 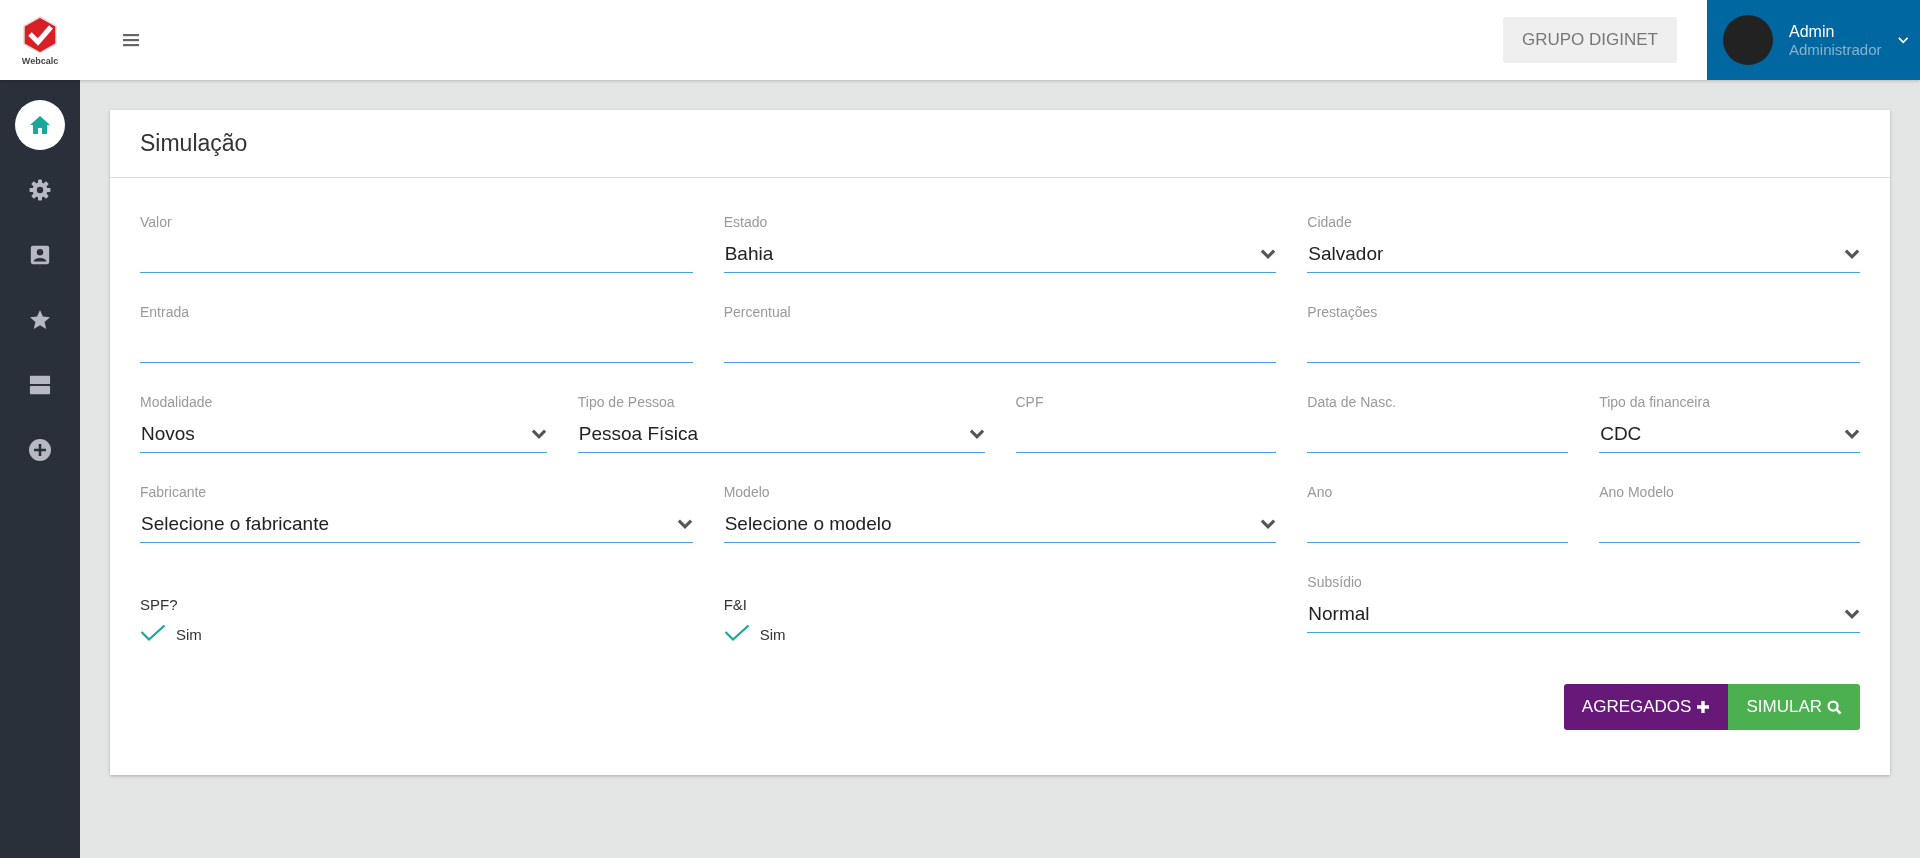 I want to click on field-label: Estado, so click(x=746, y=223).